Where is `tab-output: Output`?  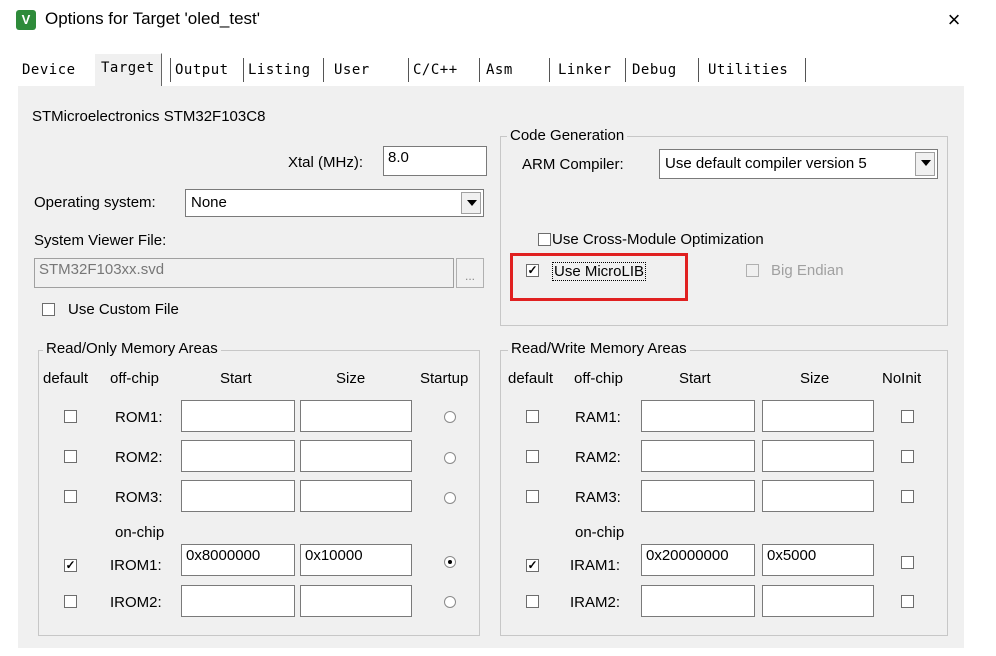 tab-output: Output is located at coordinates (202, 70).